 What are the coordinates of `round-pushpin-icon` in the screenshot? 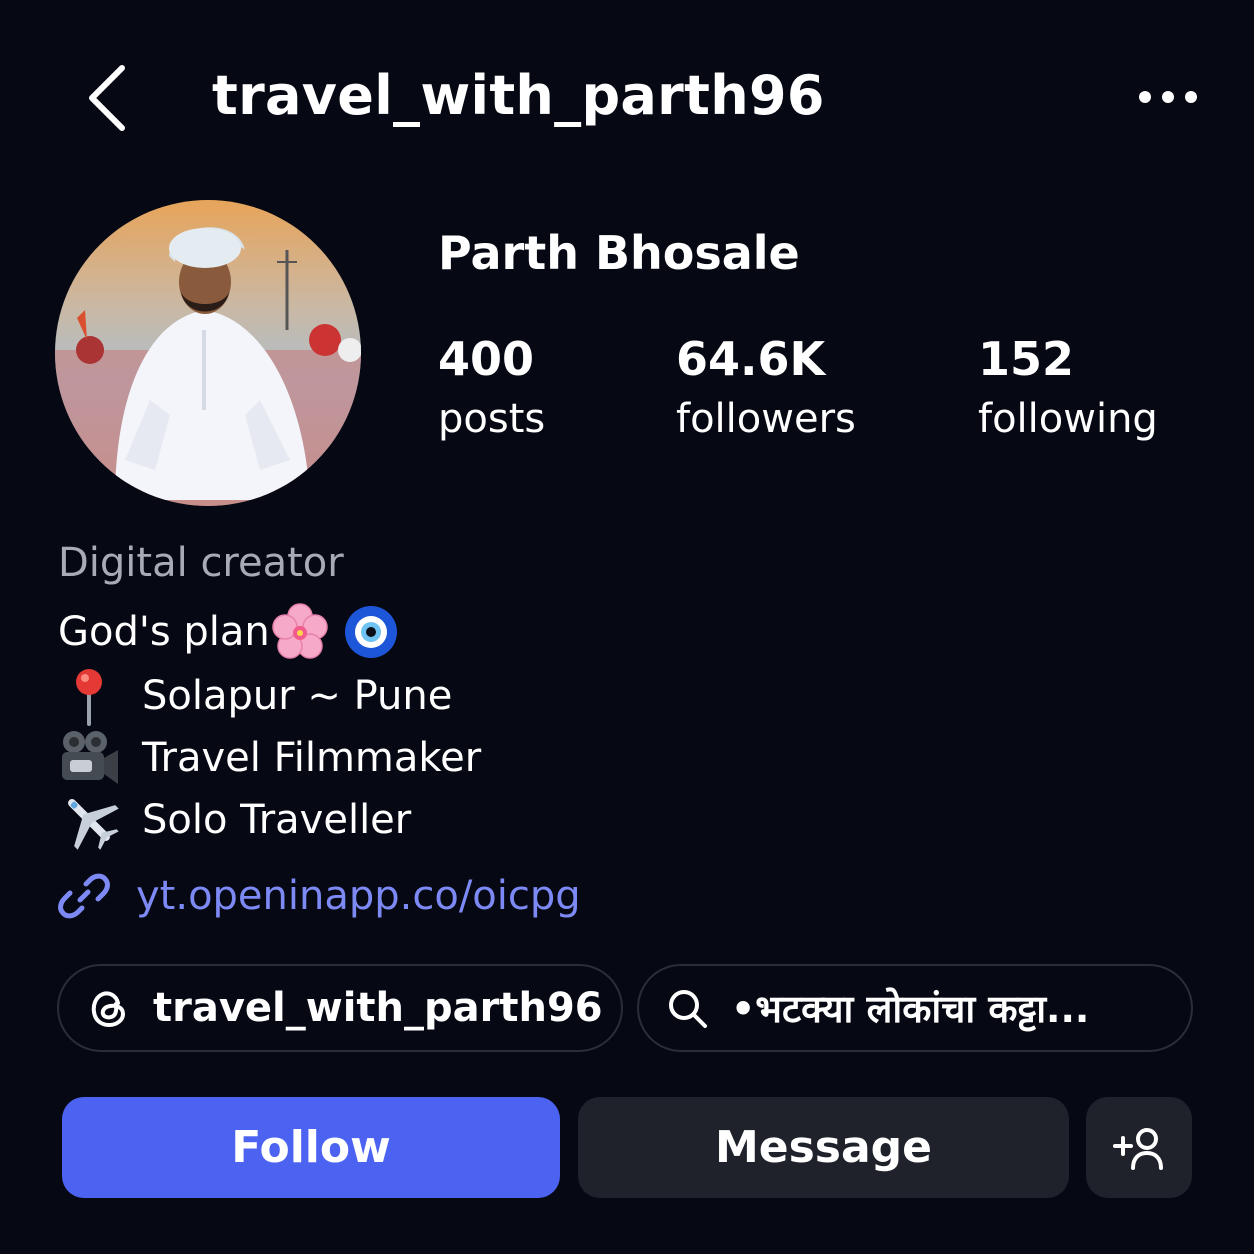 It's located at (89, 697).